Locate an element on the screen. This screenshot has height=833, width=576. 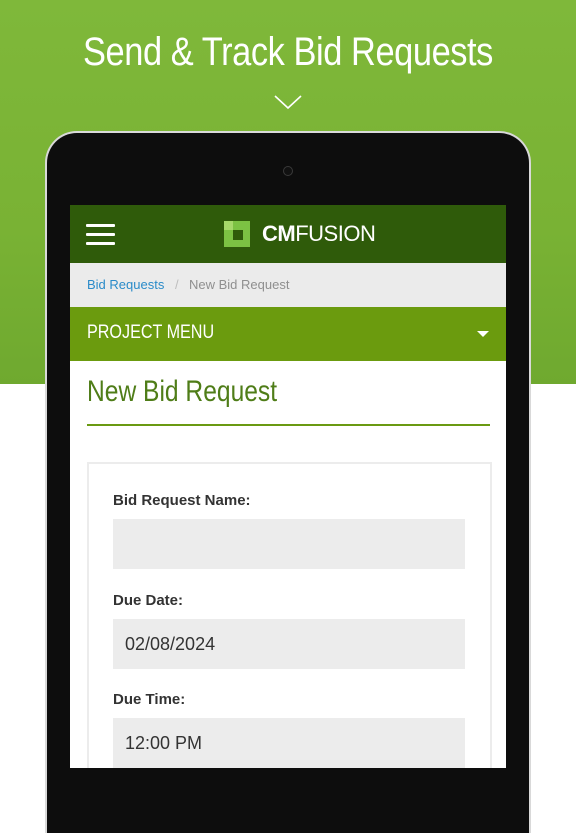
due-date-input: 02/08/2024 is located at coordinates (289, 644).